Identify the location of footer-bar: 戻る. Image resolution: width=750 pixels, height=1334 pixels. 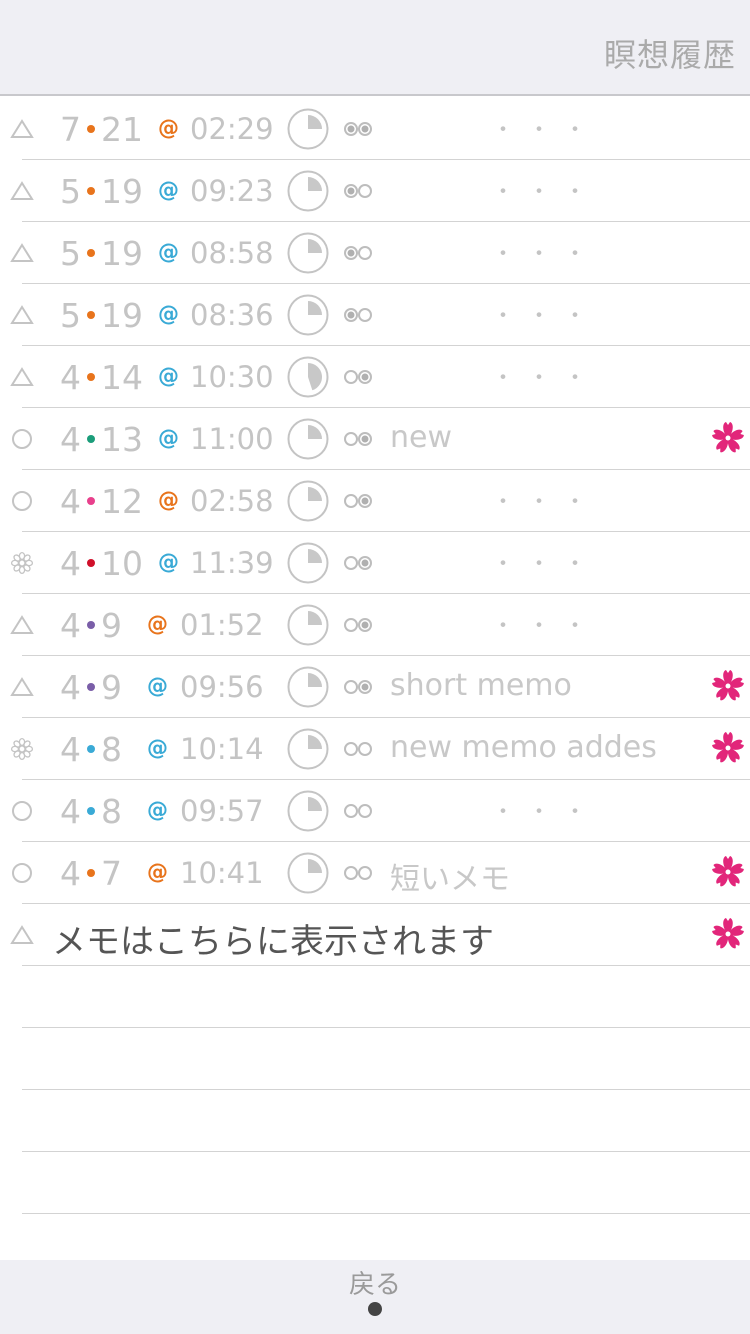
(375, 1297).